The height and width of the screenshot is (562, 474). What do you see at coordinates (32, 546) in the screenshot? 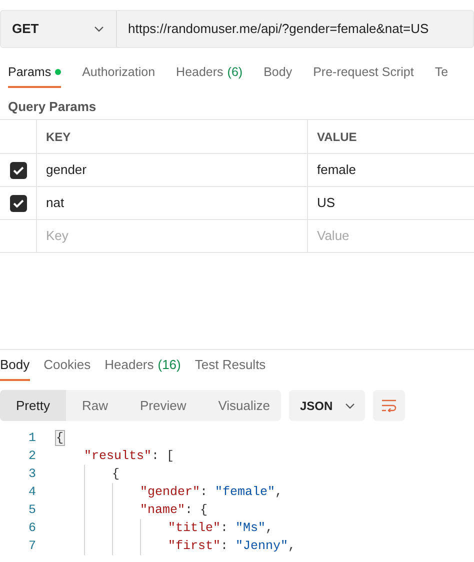
I see `line-number: 7` at bounding box center [32, 546].